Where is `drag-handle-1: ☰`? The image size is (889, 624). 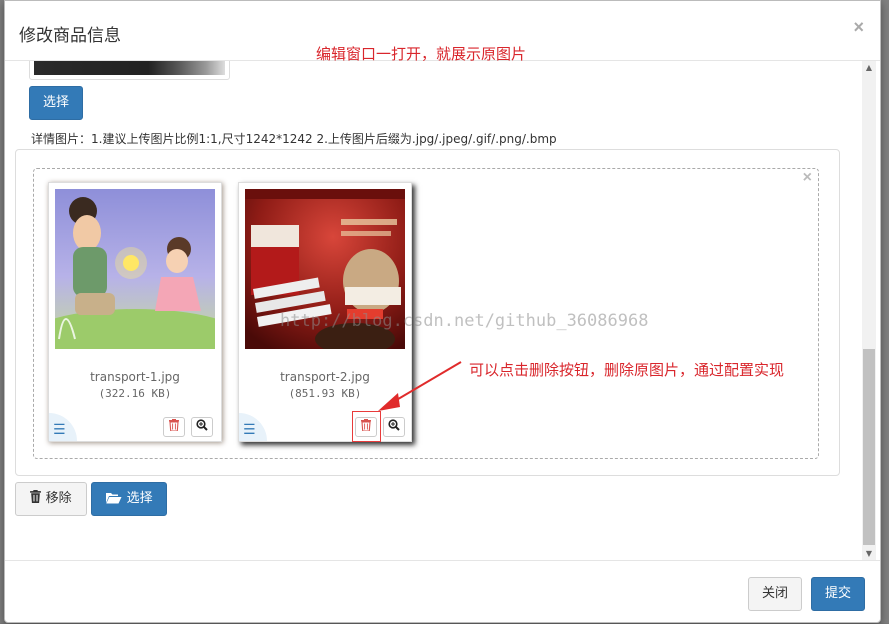 drag-handle-1: ☰ is located at coordinates (63, 427).